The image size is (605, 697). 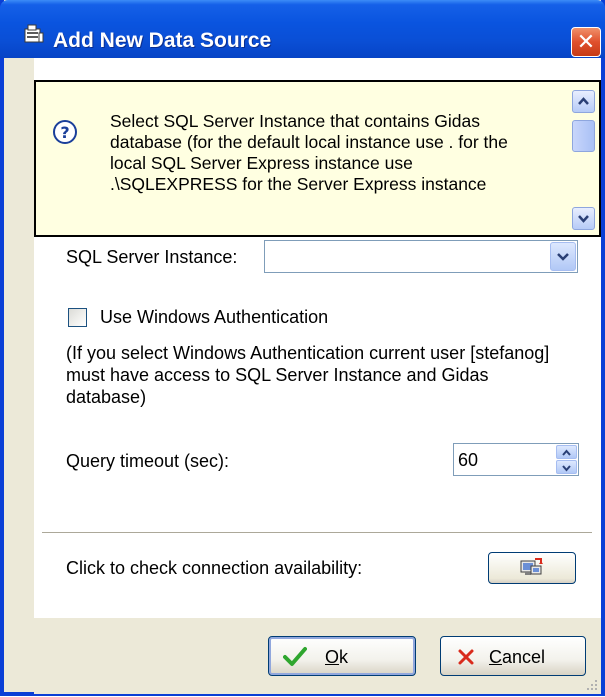 I want to click on data-source-icon, so click(x=34, y=34).